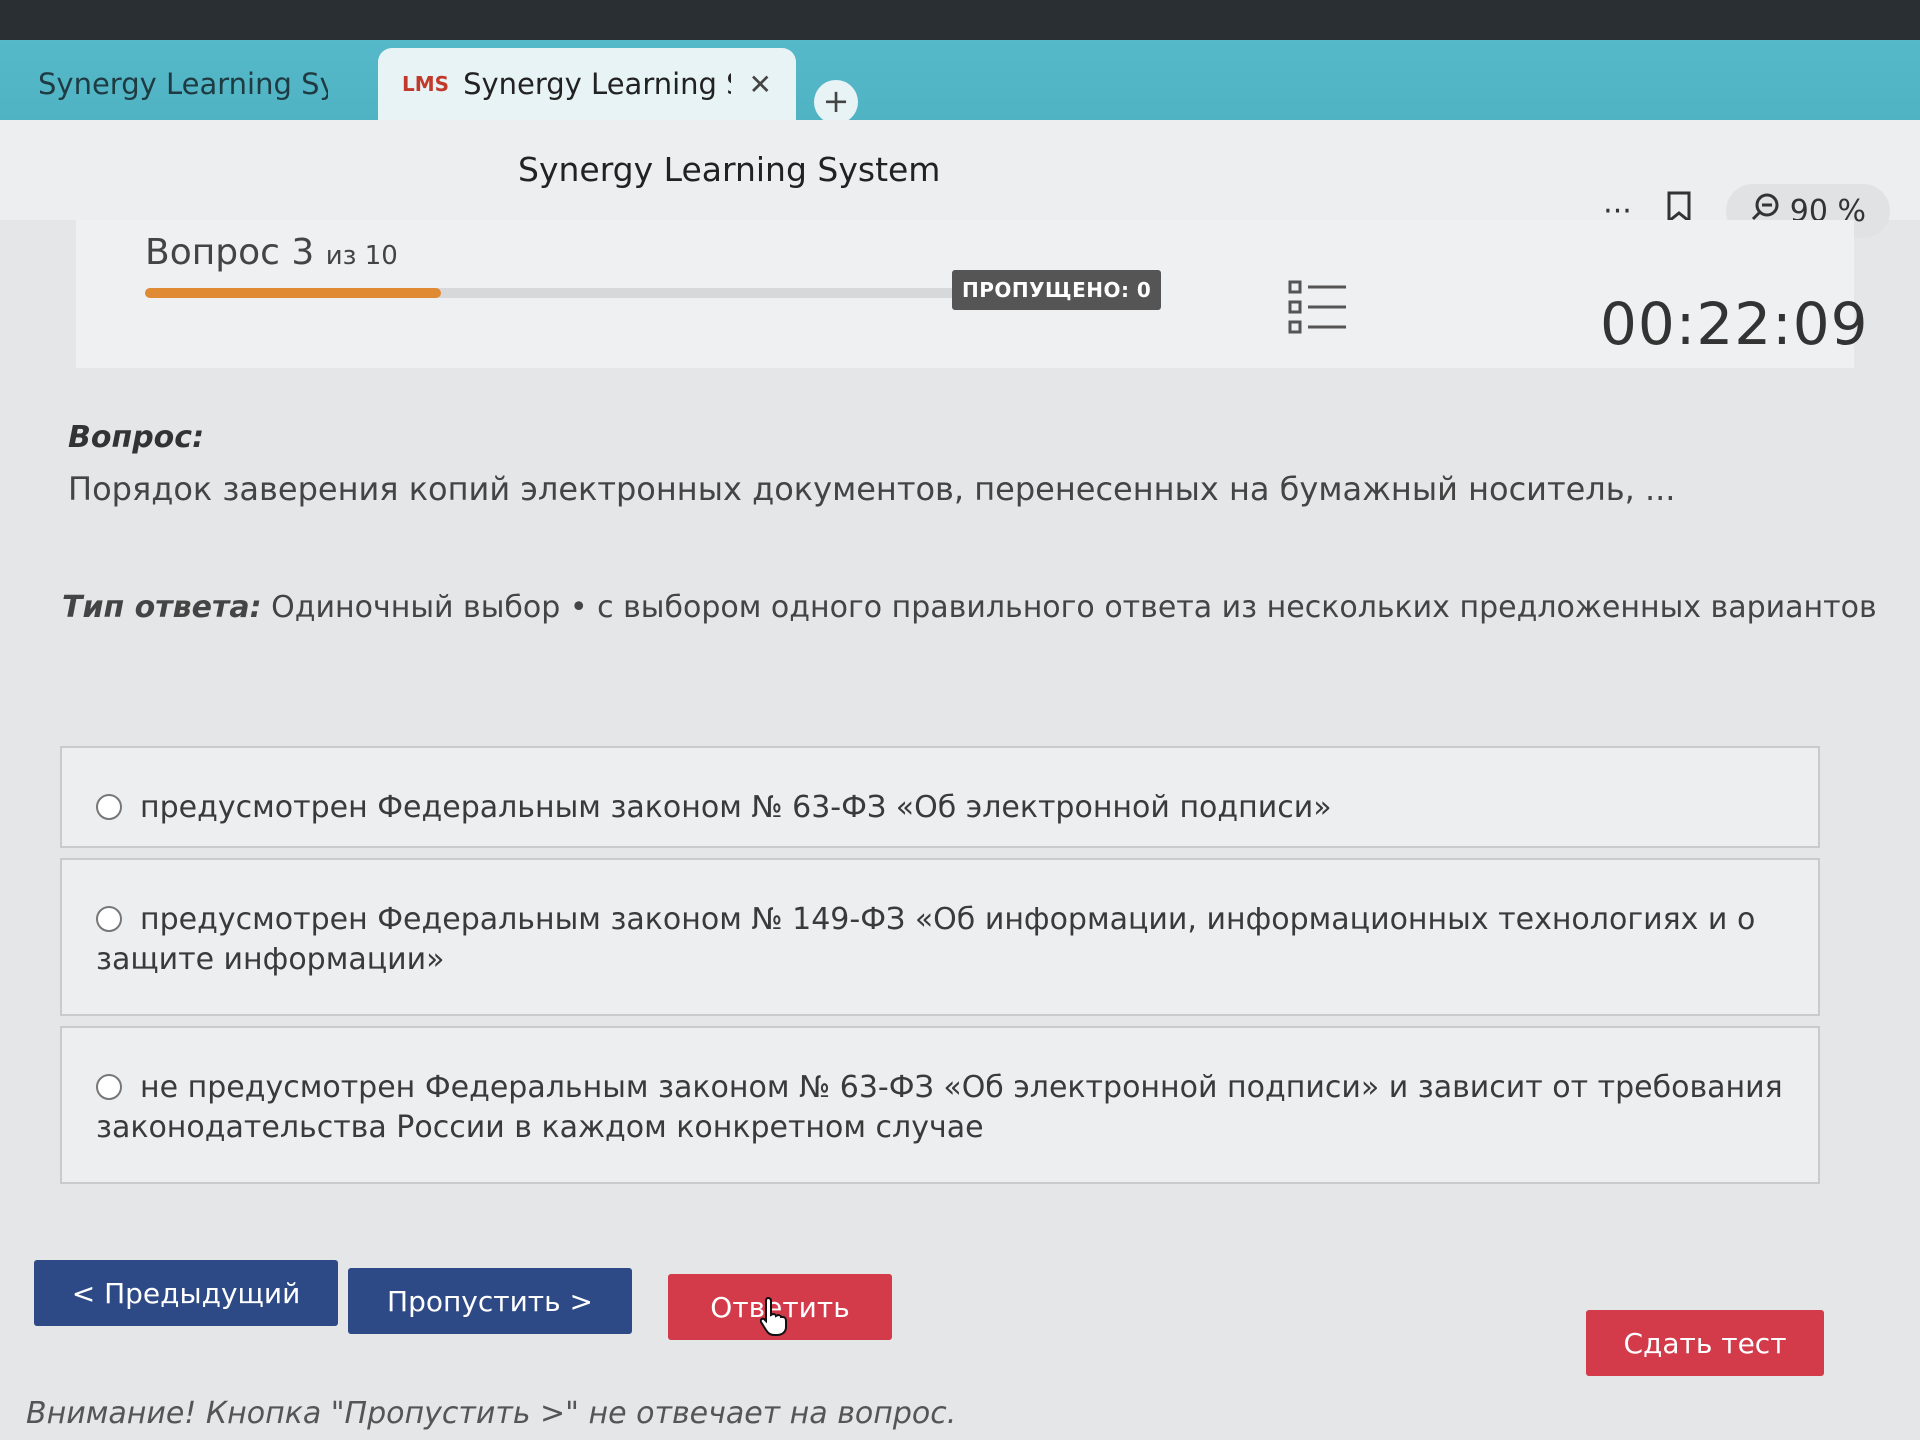  I want to click on question-list-icon, so click(1318, 310).